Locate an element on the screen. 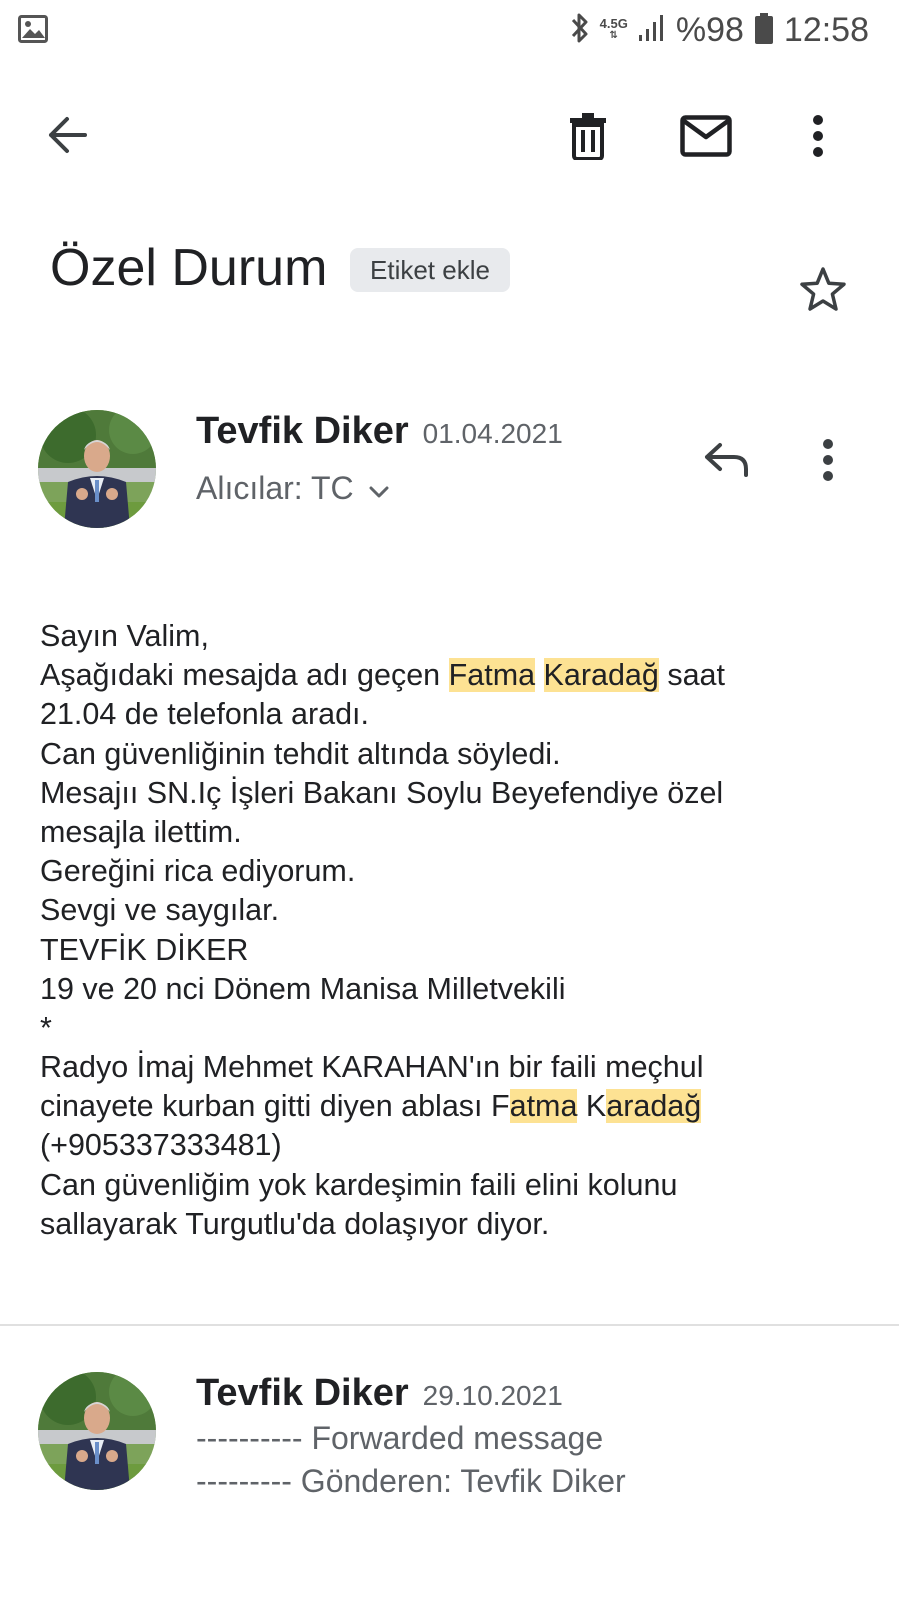 The height and width of the screenshot is (1599, 899). back-button is located at coordinates (67, 137).